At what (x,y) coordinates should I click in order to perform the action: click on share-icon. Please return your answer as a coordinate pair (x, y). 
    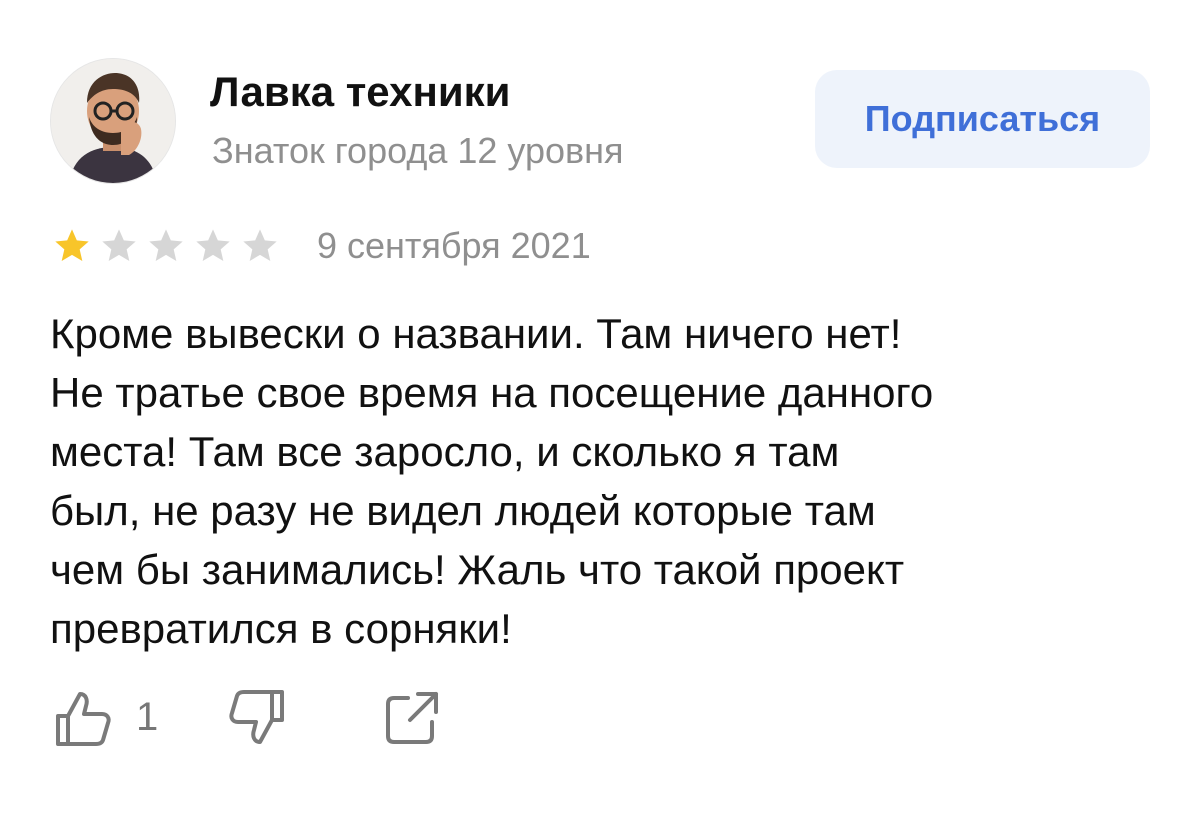
    Looking at the image, I should click on (412, 718).